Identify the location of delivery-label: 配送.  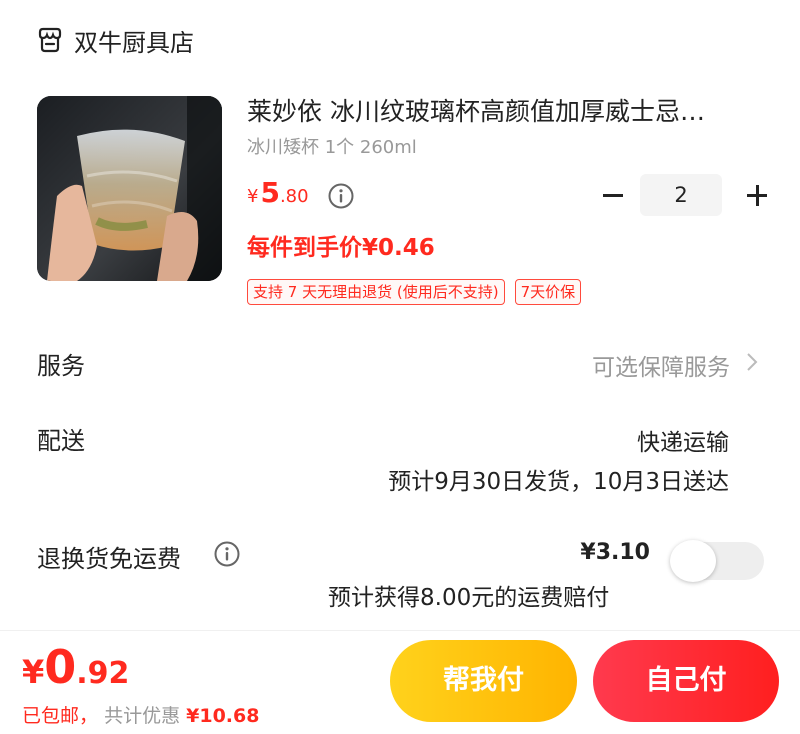
(61, 441).